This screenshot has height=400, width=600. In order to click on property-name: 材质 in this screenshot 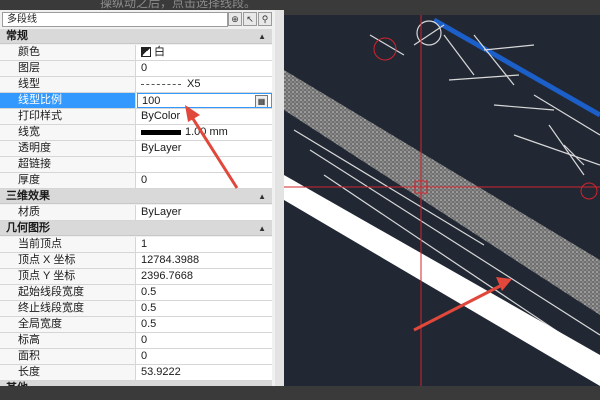, I will do `click(68, 212)`.